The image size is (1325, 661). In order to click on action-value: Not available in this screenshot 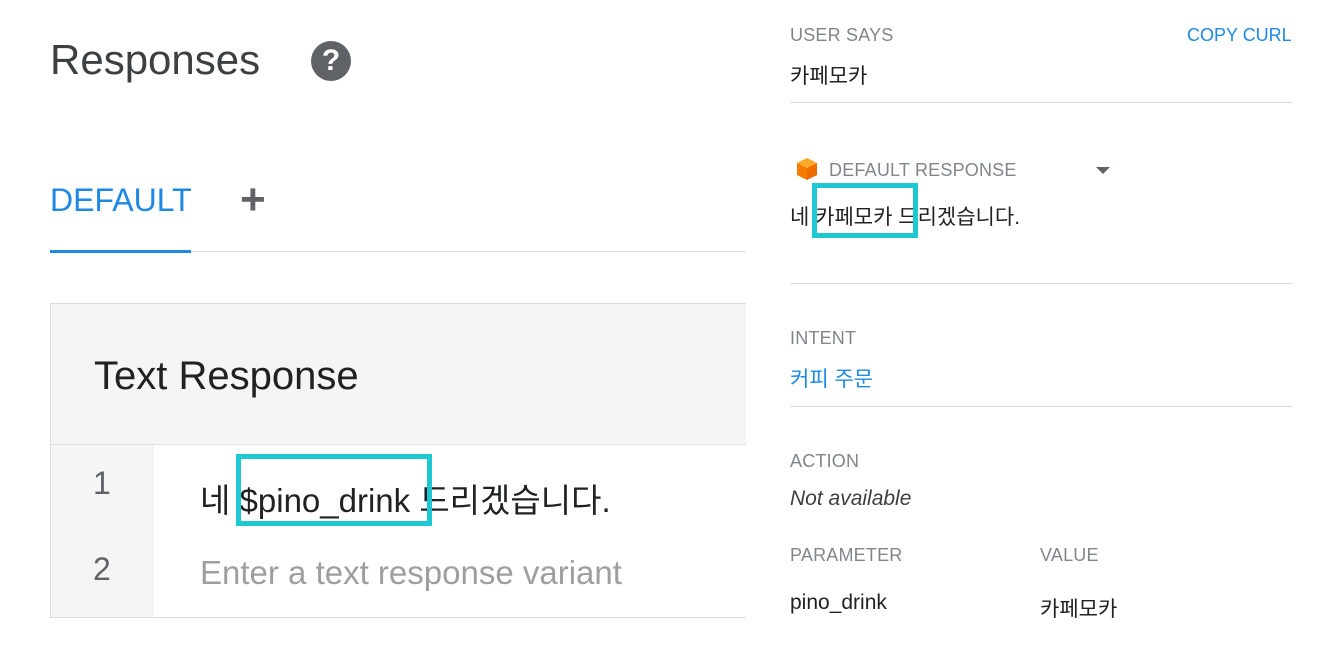, I will do `click(851, 498)`.